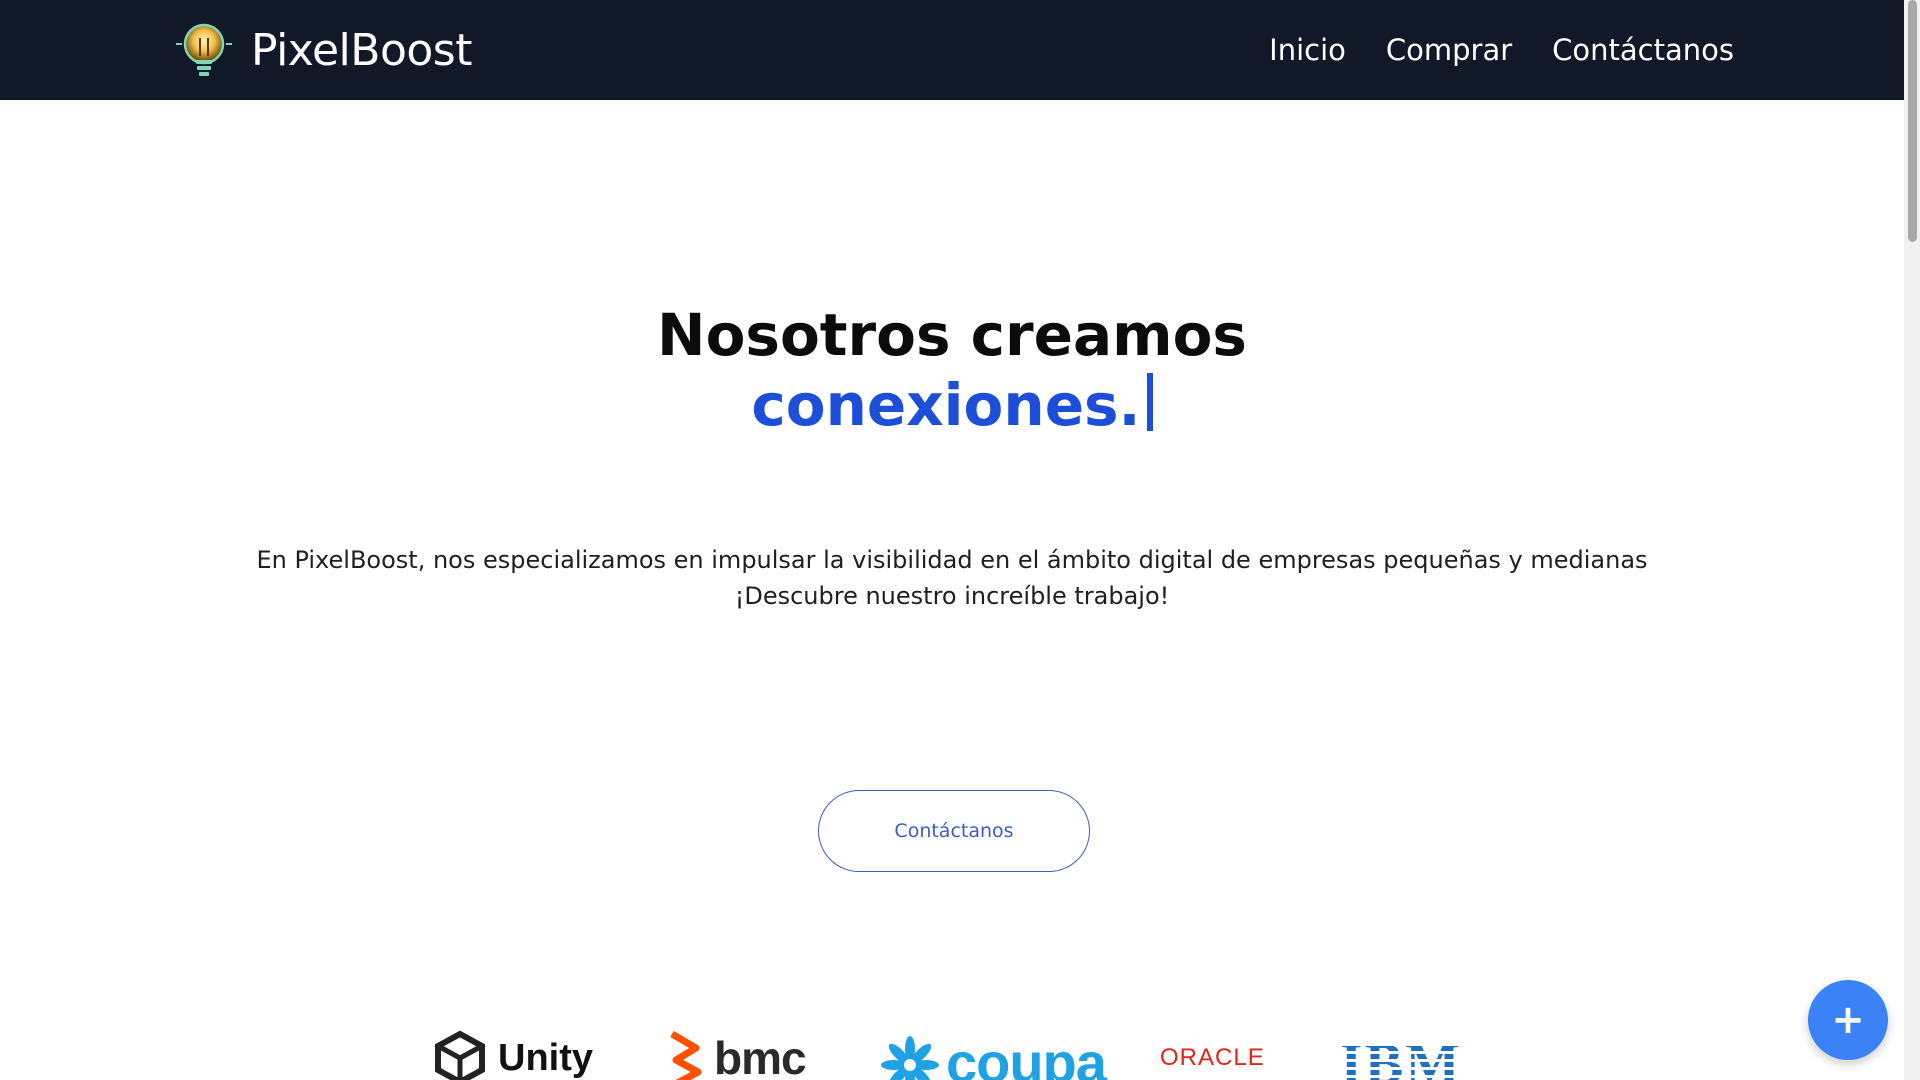 This screenshot has height=1080, width=1920. I want to click on hero-title-line1: Nosotros creamos, so click(952, 335).